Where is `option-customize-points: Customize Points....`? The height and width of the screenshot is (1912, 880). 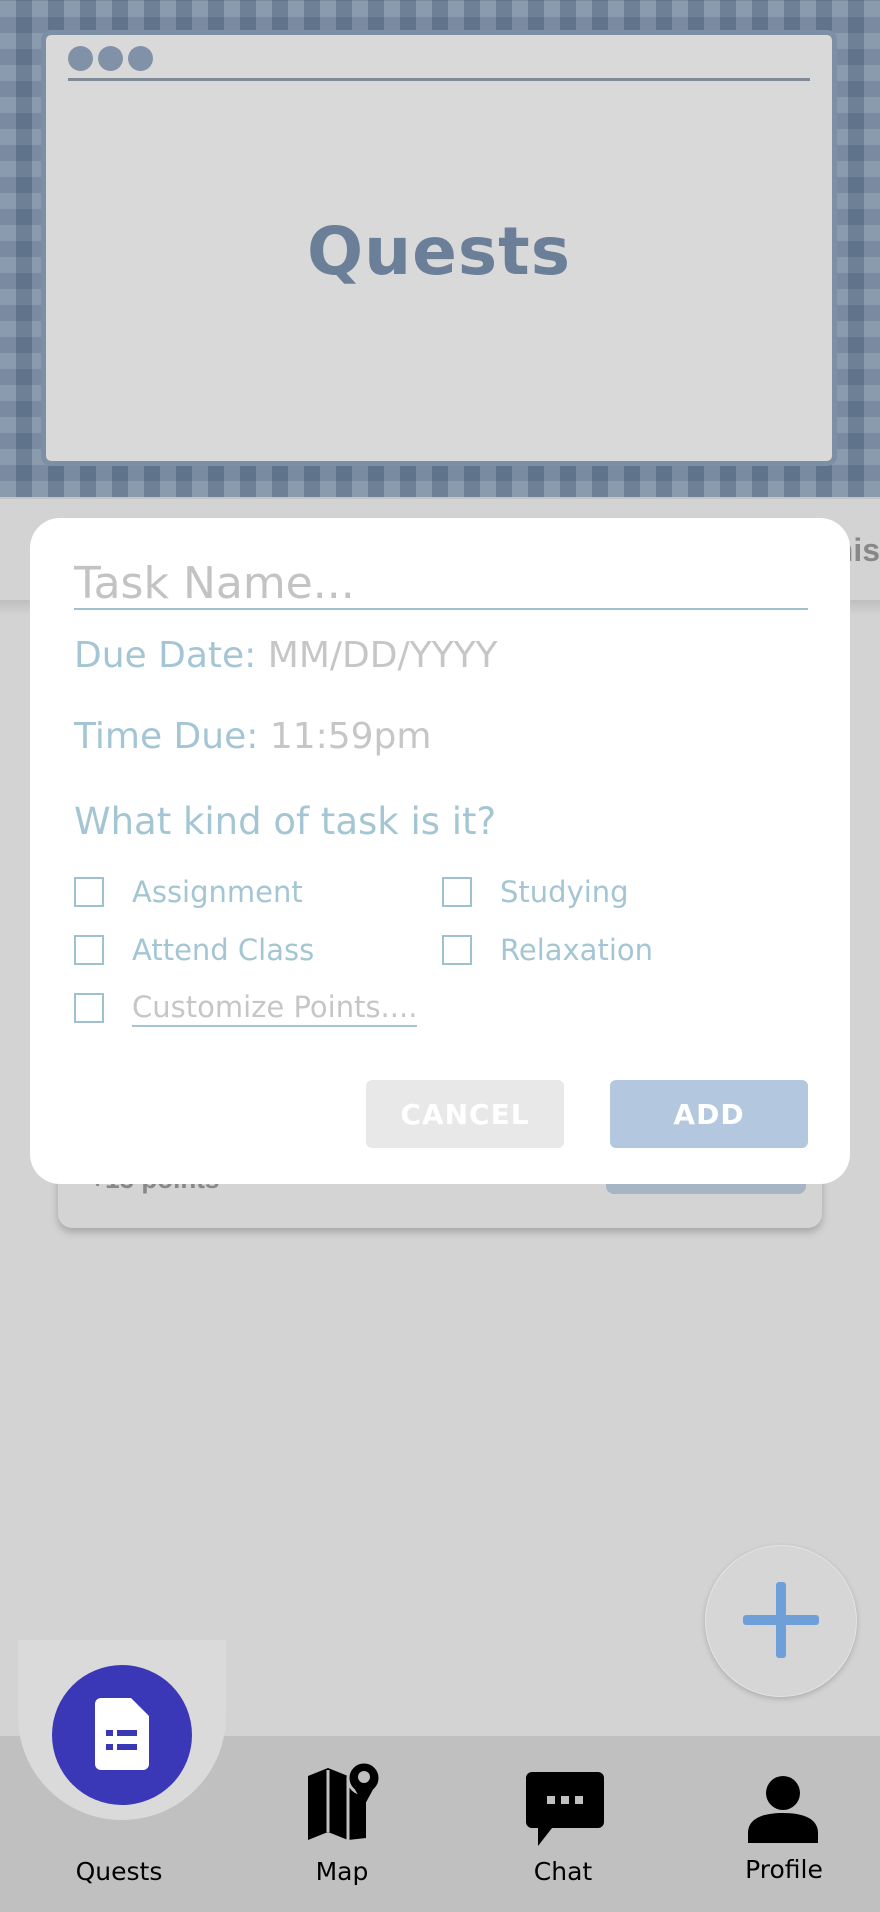 option-customize-points: Customize Points.... is located at coordinates (246, 1008).